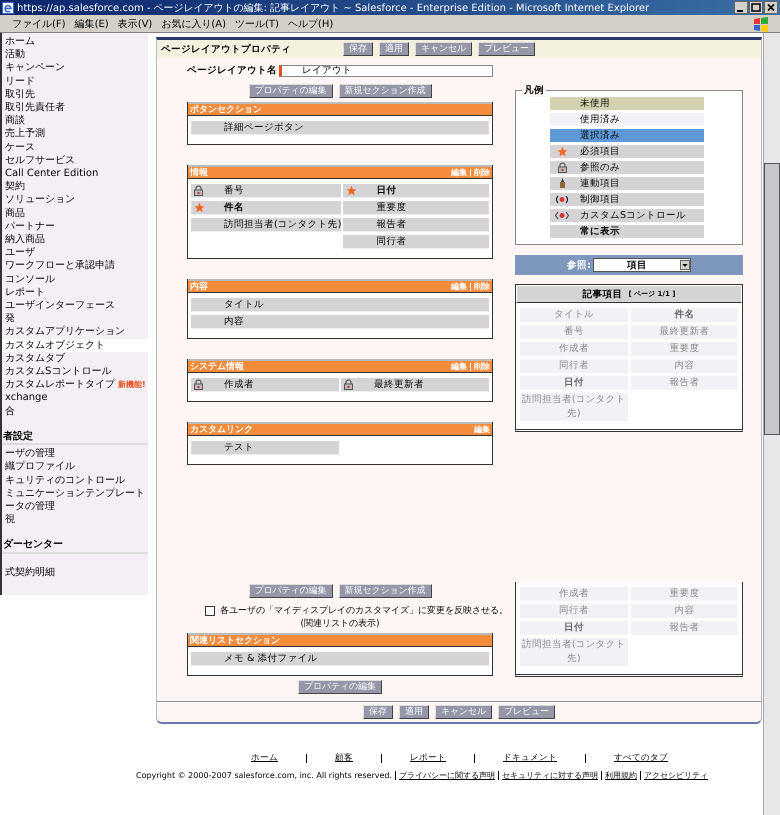 The image size is (780, 815). What do you see at coordinates (266, 191) in the screenshot?
I see `layout-field: 番号` at bounding box center [266, 191].